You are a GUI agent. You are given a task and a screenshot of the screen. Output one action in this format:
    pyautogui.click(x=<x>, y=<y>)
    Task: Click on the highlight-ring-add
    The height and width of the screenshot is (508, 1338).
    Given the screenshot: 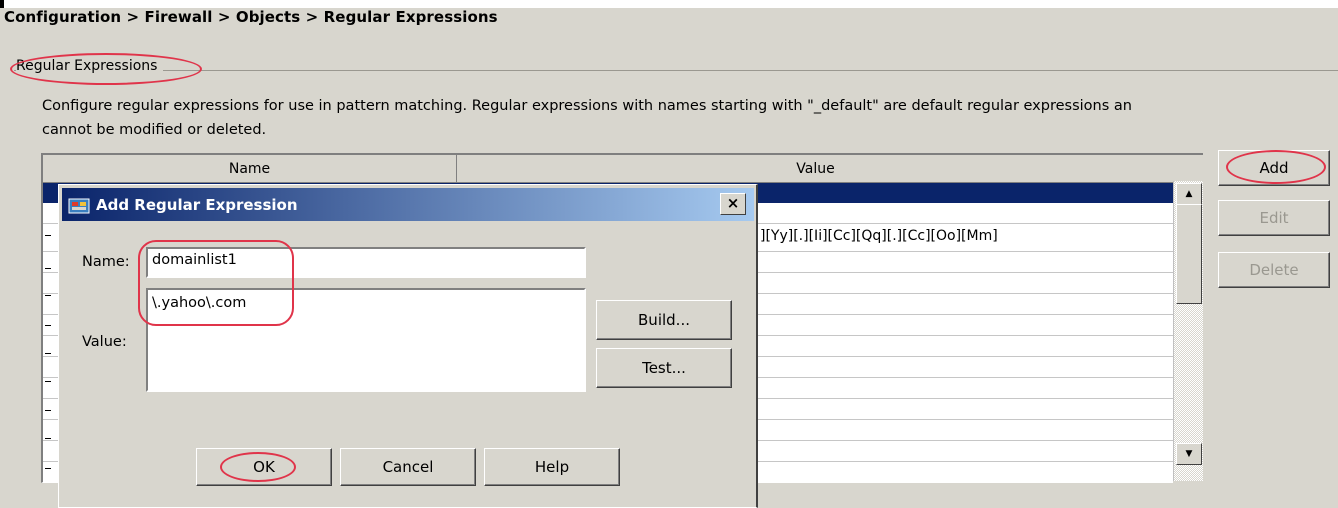 What is the action you would take?
    pyautogui.click(x=1276, y=167)
    